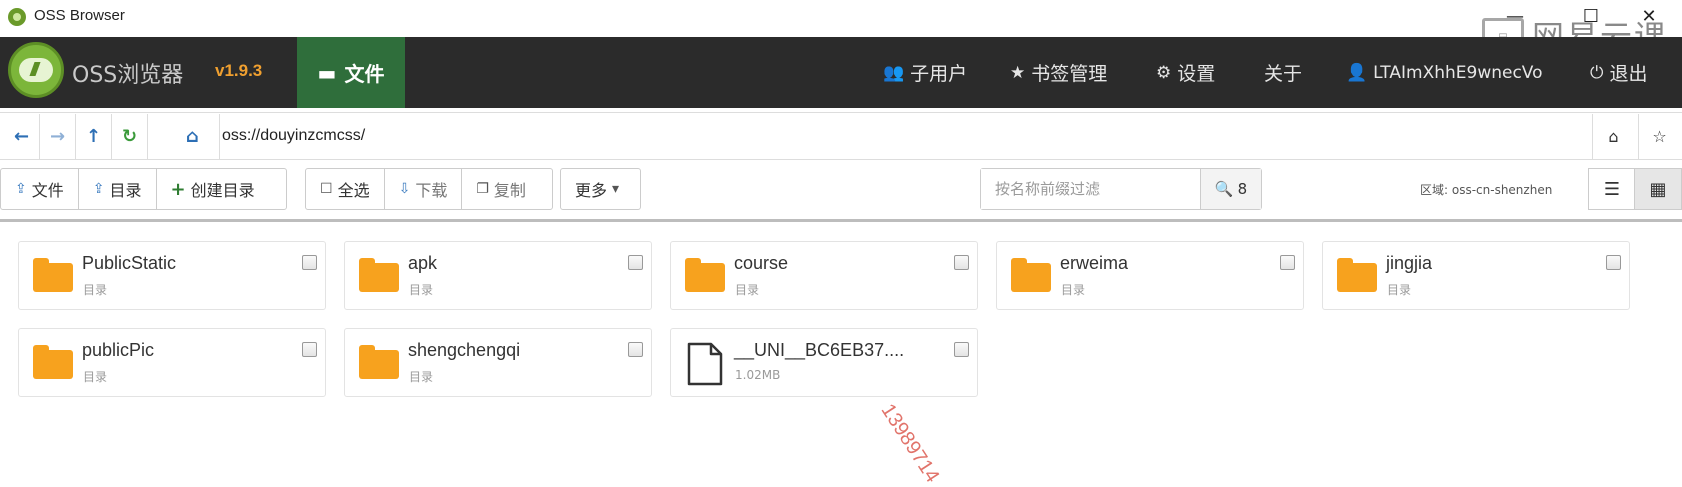 Image resolution: width=1682 pixels, height=487 pixels. I want to click on nav-about: 关于, so click(1283, 72).